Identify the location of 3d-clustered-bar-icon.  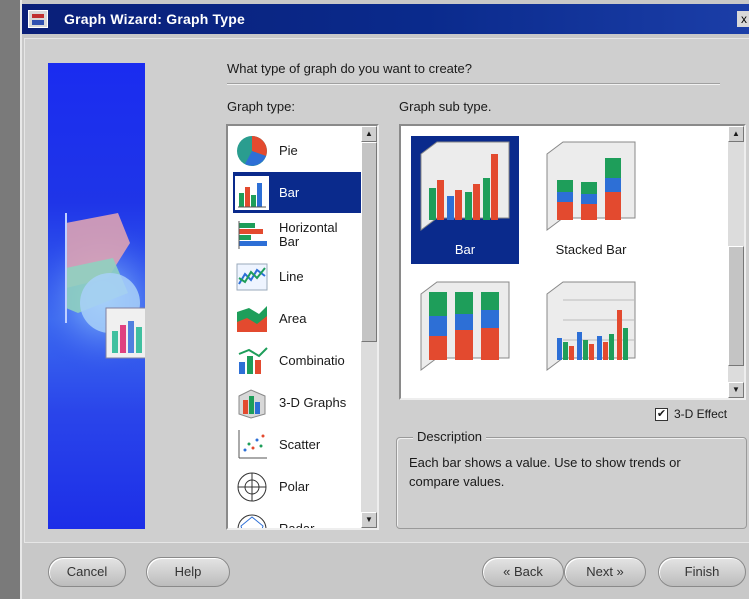
(591, 328).